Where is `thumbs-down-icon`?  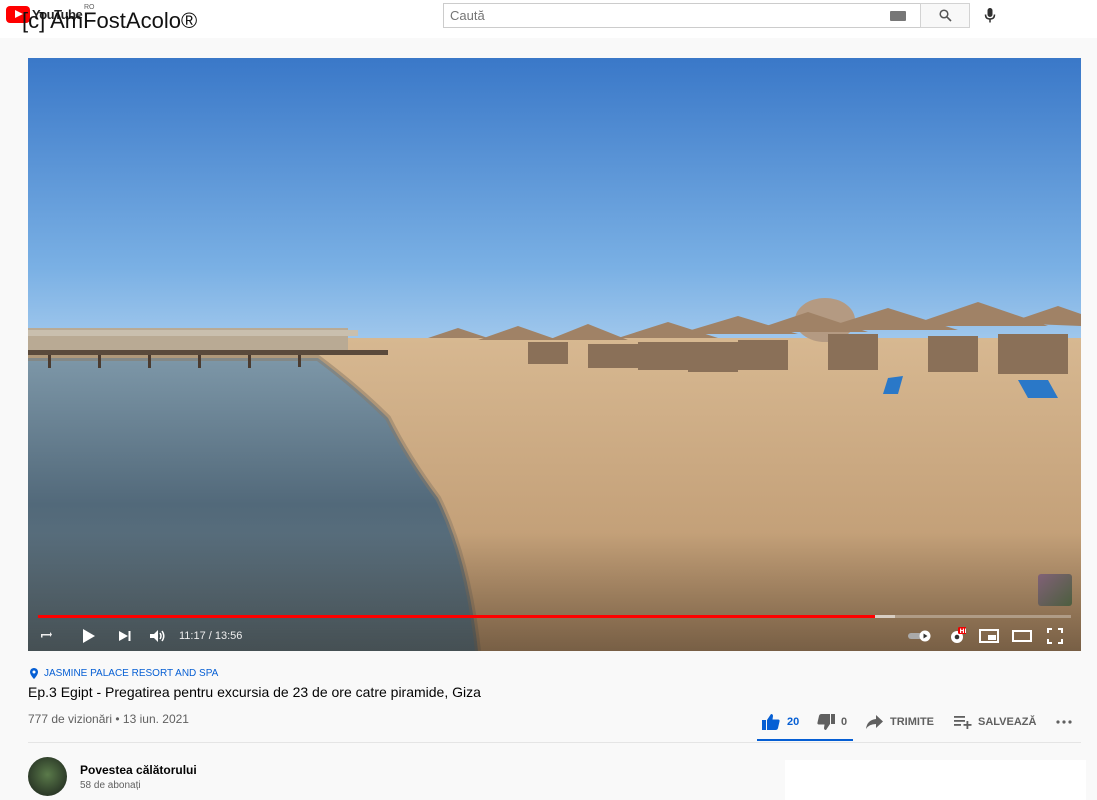 thumbs-down-icon is located at coordinates (826, 722).